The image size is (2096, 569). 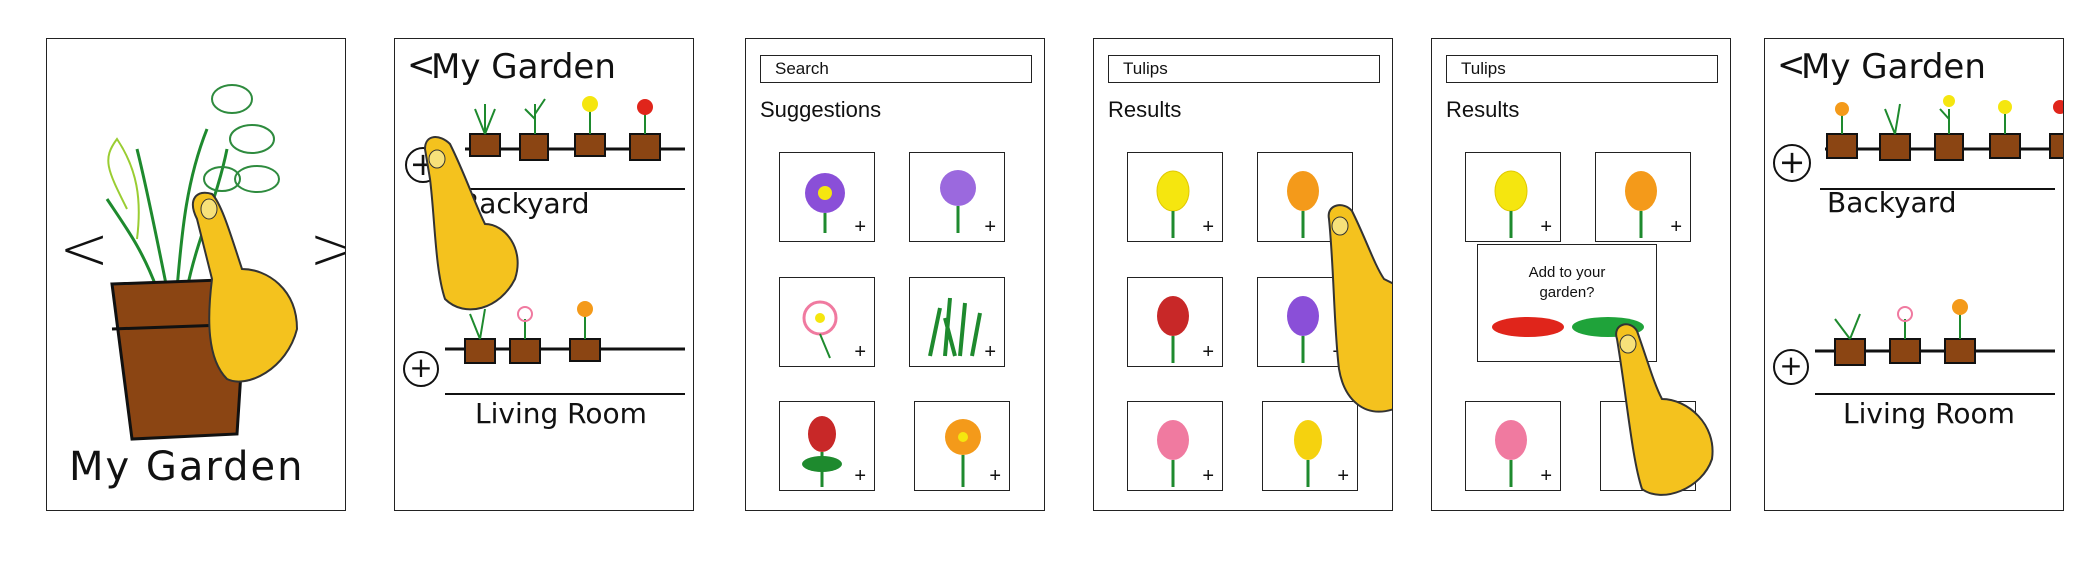 What do you see at coordinates (1914, 274) in the screenshot?
I see `screen-my-garden-updated: < My Garden + Backyard + Living Room` at bounding box center [1914, 274].